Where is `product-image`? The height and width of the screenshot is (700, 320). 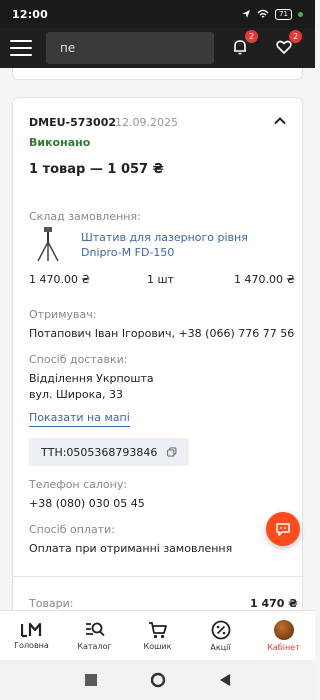
product-image is located at coordinates (48, 244).